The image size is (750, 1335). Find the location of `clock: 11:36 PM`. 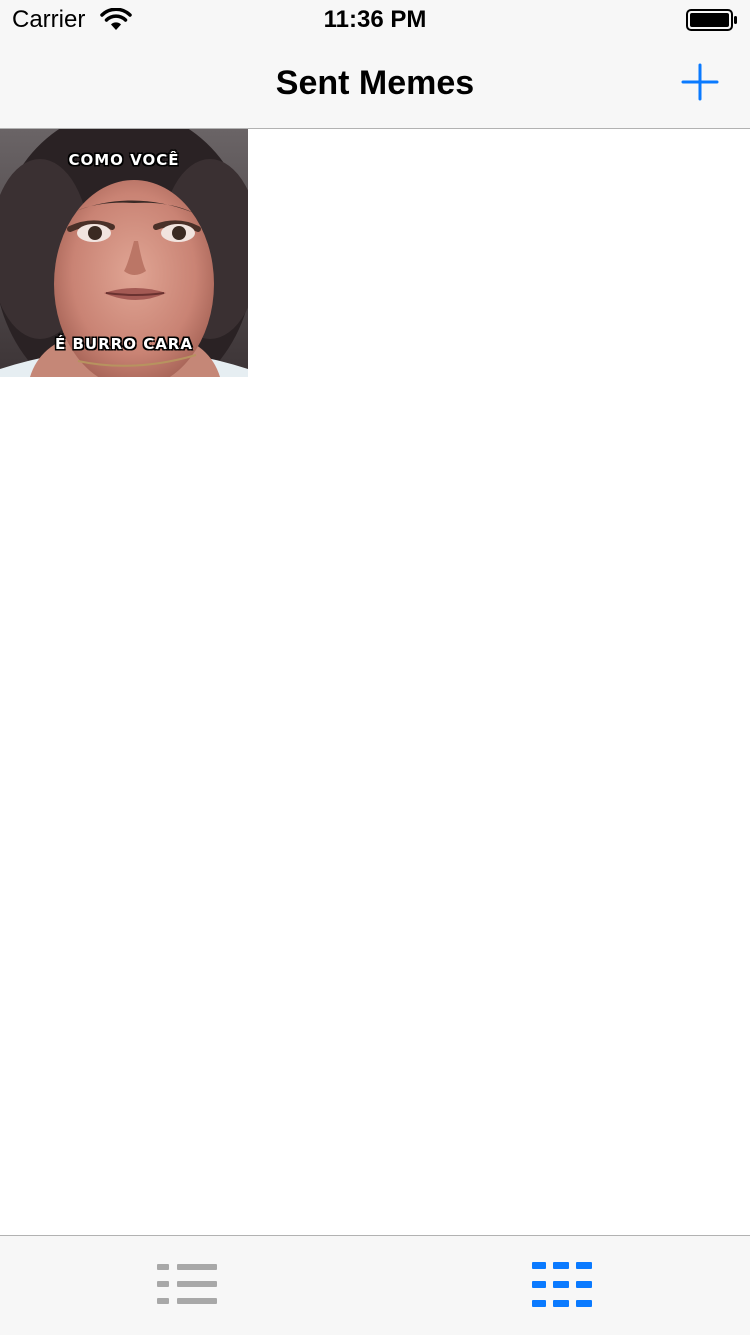

clock: 11:36 PM is located at coordinates (375, 19).